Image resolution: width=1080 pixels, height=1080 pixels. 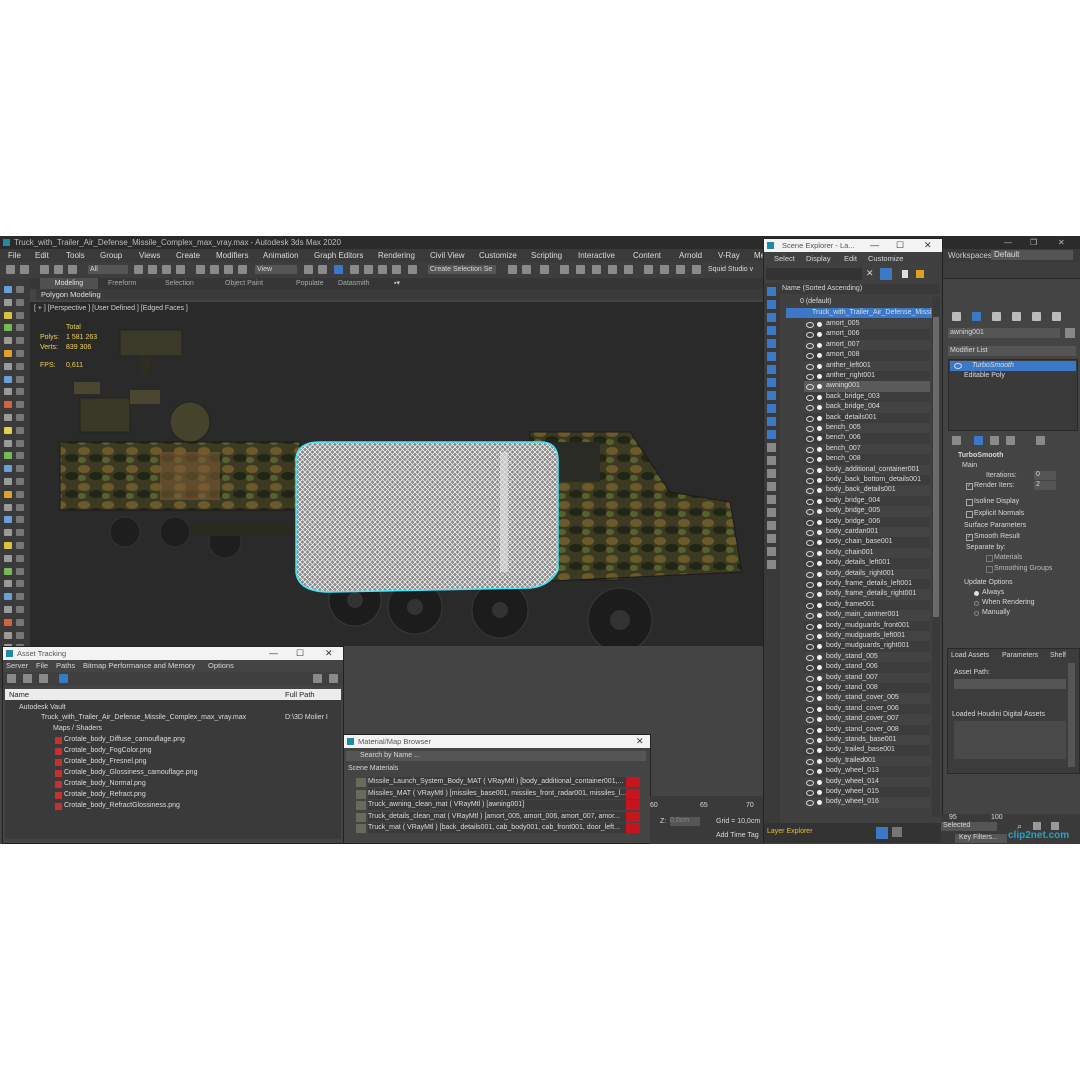 I want to click on tab-load-assets: Load Assets, so click(x=970, y=655).